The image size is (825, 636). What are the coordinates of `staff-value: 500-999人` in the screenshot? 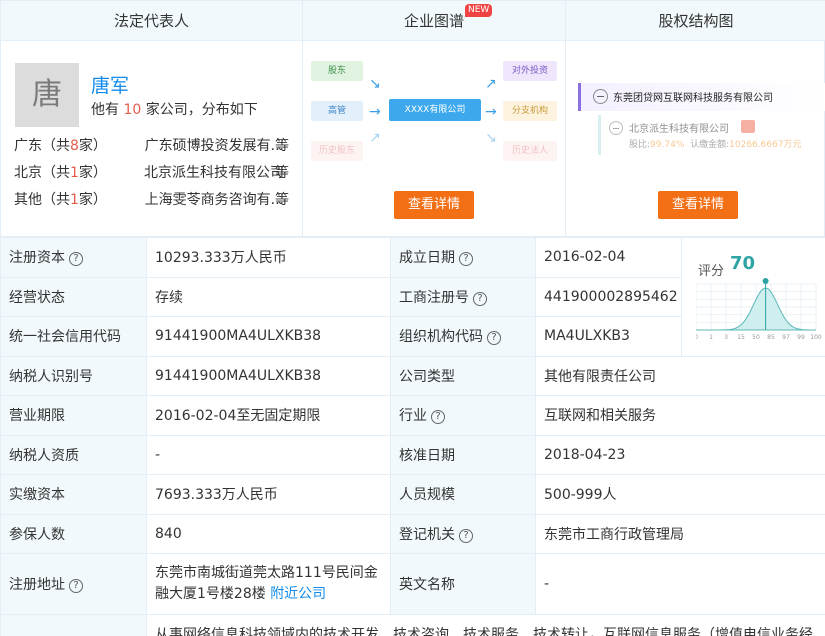 It's located at (680, 494).